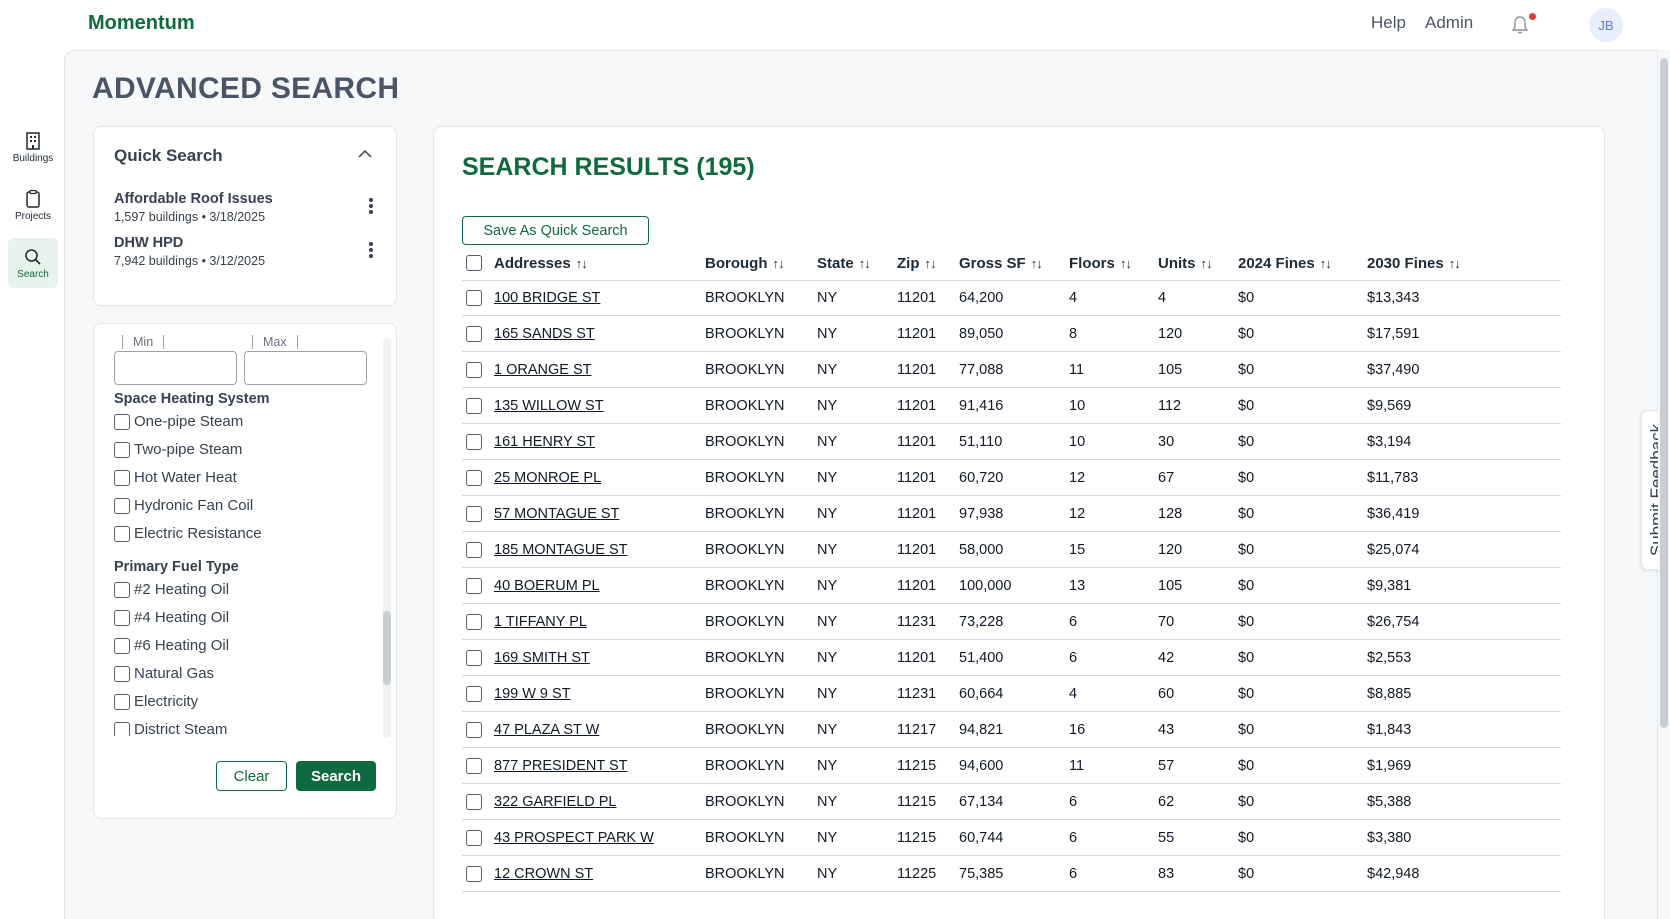 The image size is (1670, 919). What do you see at coordinates (541, 263) in the screenshot?
I see `column-header-address: Addresses ↑↓` at bounding box center [541, 263].